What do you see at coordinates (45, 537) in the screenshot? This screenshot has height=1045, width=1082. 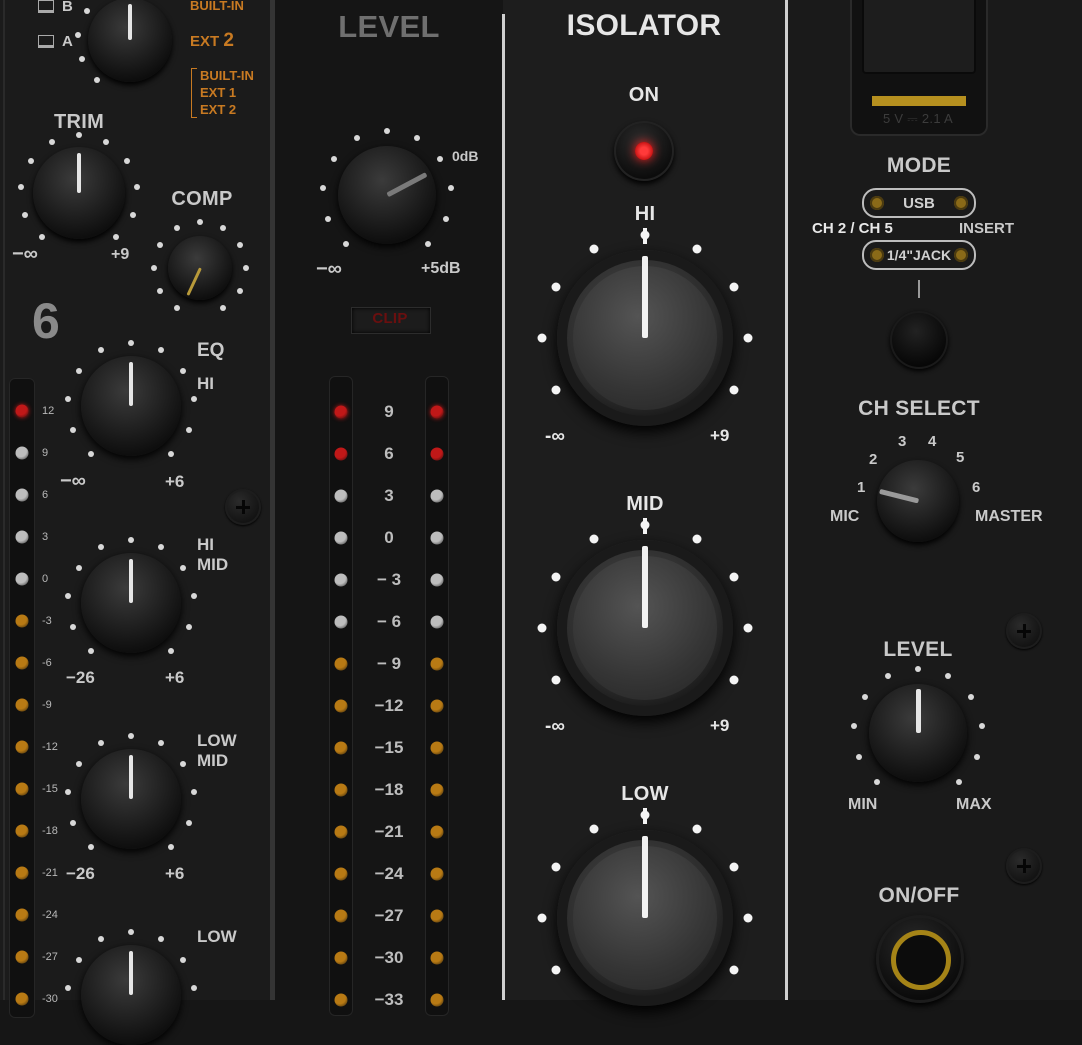 I see `meter-scale-label: 3` at bounding box center [45, 537].